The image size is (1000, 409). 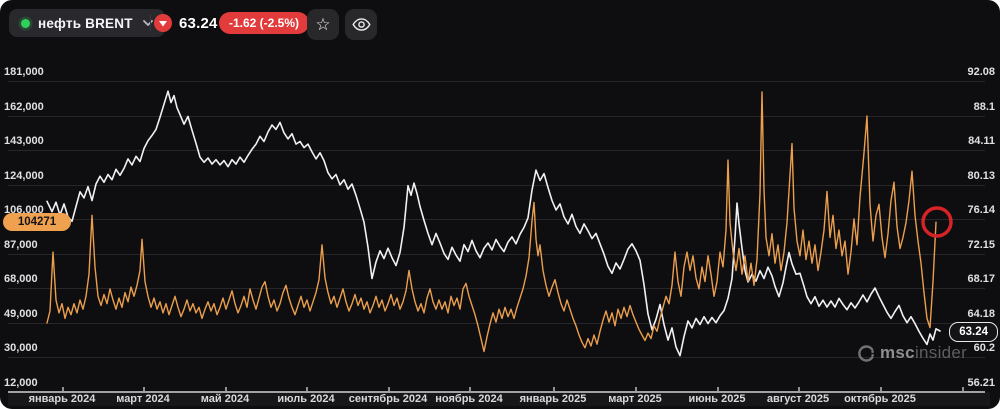 What do you see at coordinates (143, 399) in the screenshot?
I see `x-axis-label: март 2024` at bounding box center [143, 399].